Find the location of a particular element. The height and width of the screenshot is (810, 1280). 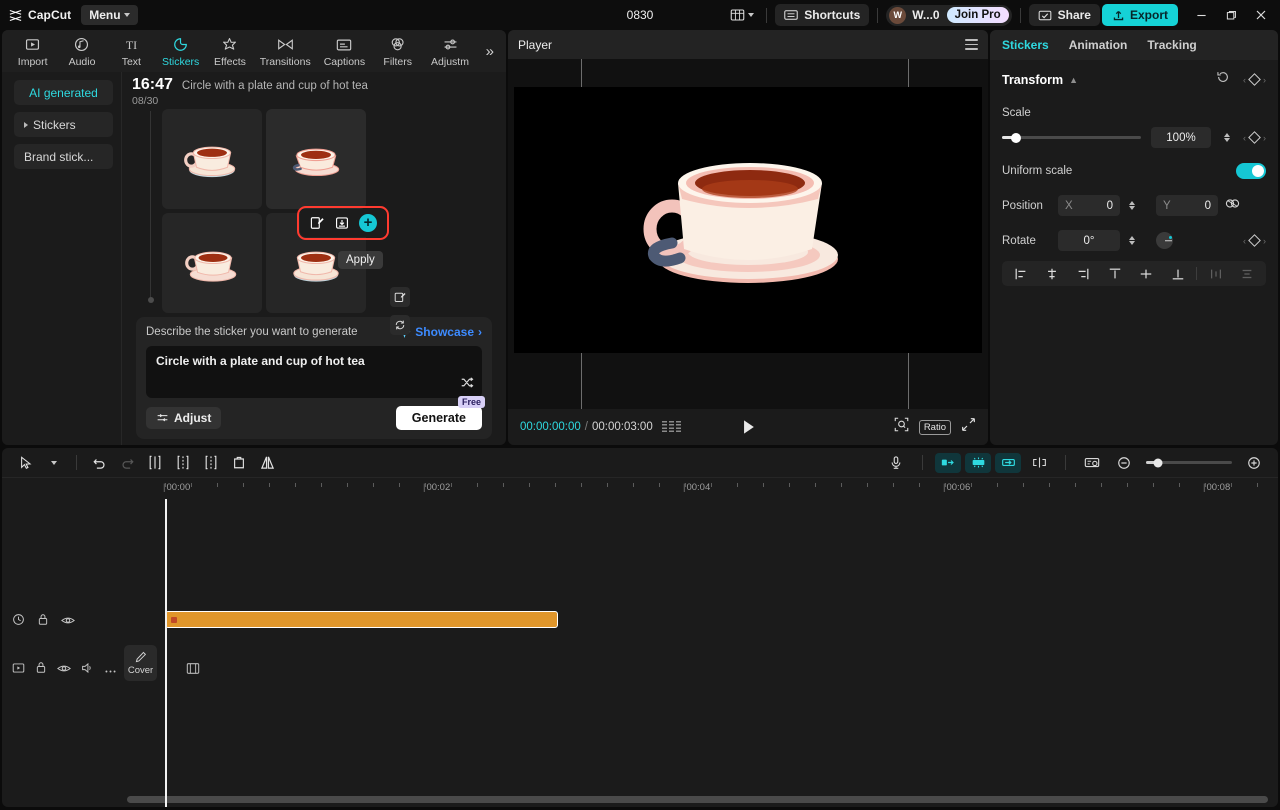

cursor-tool-button is located at coordinates (26, 463).